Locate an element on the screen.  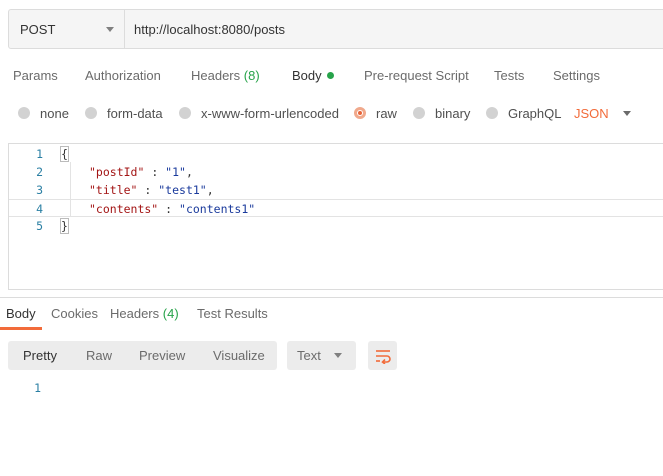
tab-tests: Tests is located at coordinates (509, 76).